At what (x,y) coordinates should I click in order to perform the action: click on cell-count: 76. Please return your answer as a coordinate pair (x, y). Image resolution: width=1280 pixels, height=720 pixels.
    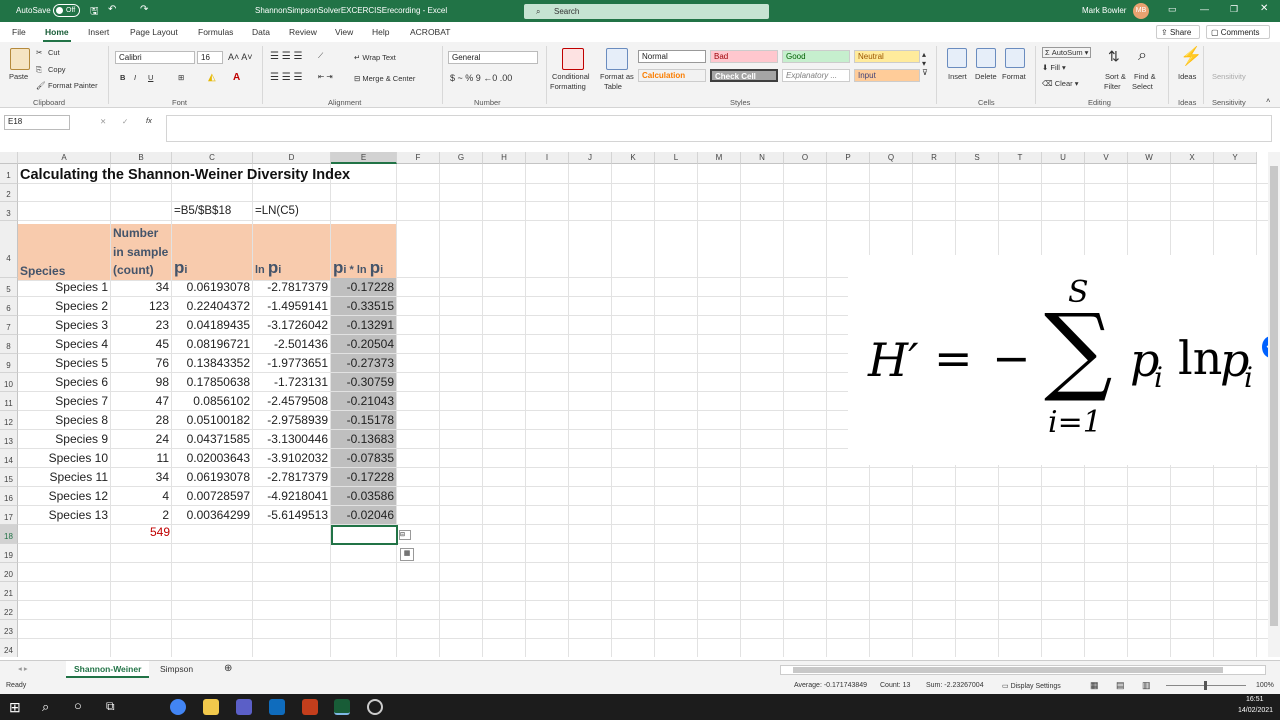
    Looking at the image, I should click on (141, 363).